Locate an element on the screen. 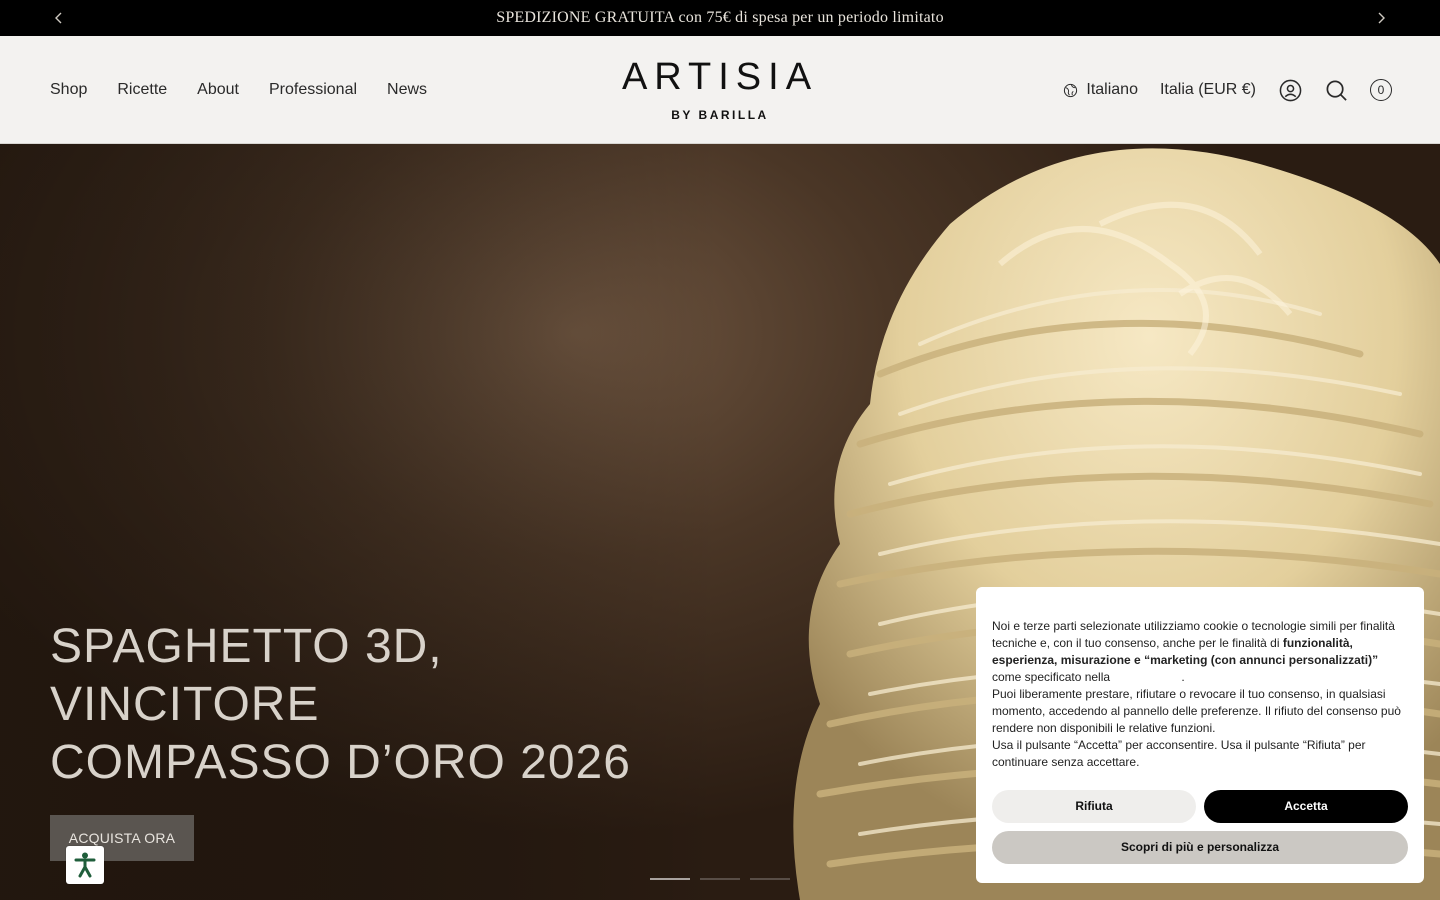 This screenshot has height=900, width=1440. country-selector: Italia (EUR €) is located at coordinates (1208, 90).